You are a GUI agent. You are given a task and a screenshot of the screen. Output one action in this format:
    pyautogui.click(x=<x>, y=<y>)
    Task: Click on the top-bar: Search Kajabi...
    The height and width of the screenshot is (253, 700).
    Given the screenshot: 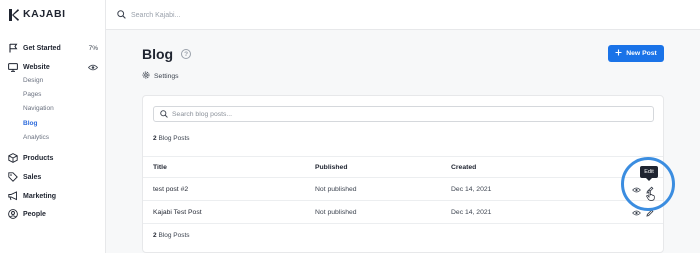 What is the action you would take?
    pyautogui.click(x=403, y=15)
    